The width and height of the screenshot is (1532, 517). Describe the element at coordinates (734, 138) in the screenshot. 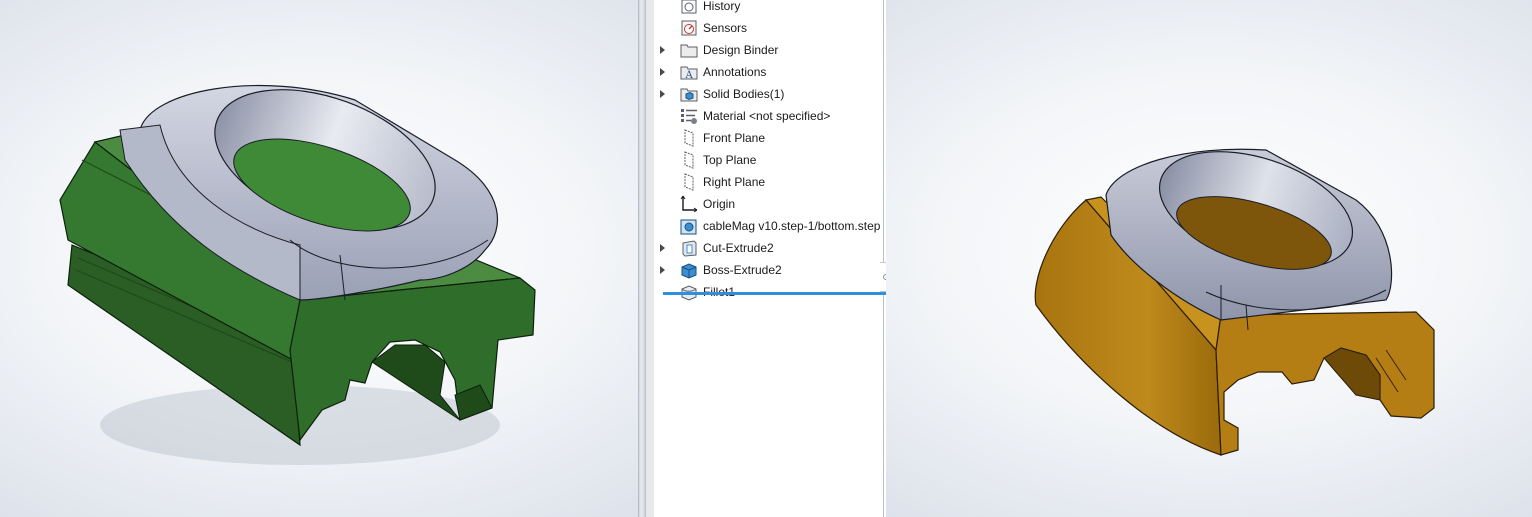

I see `tree-item-label: Front Plane` at that location.